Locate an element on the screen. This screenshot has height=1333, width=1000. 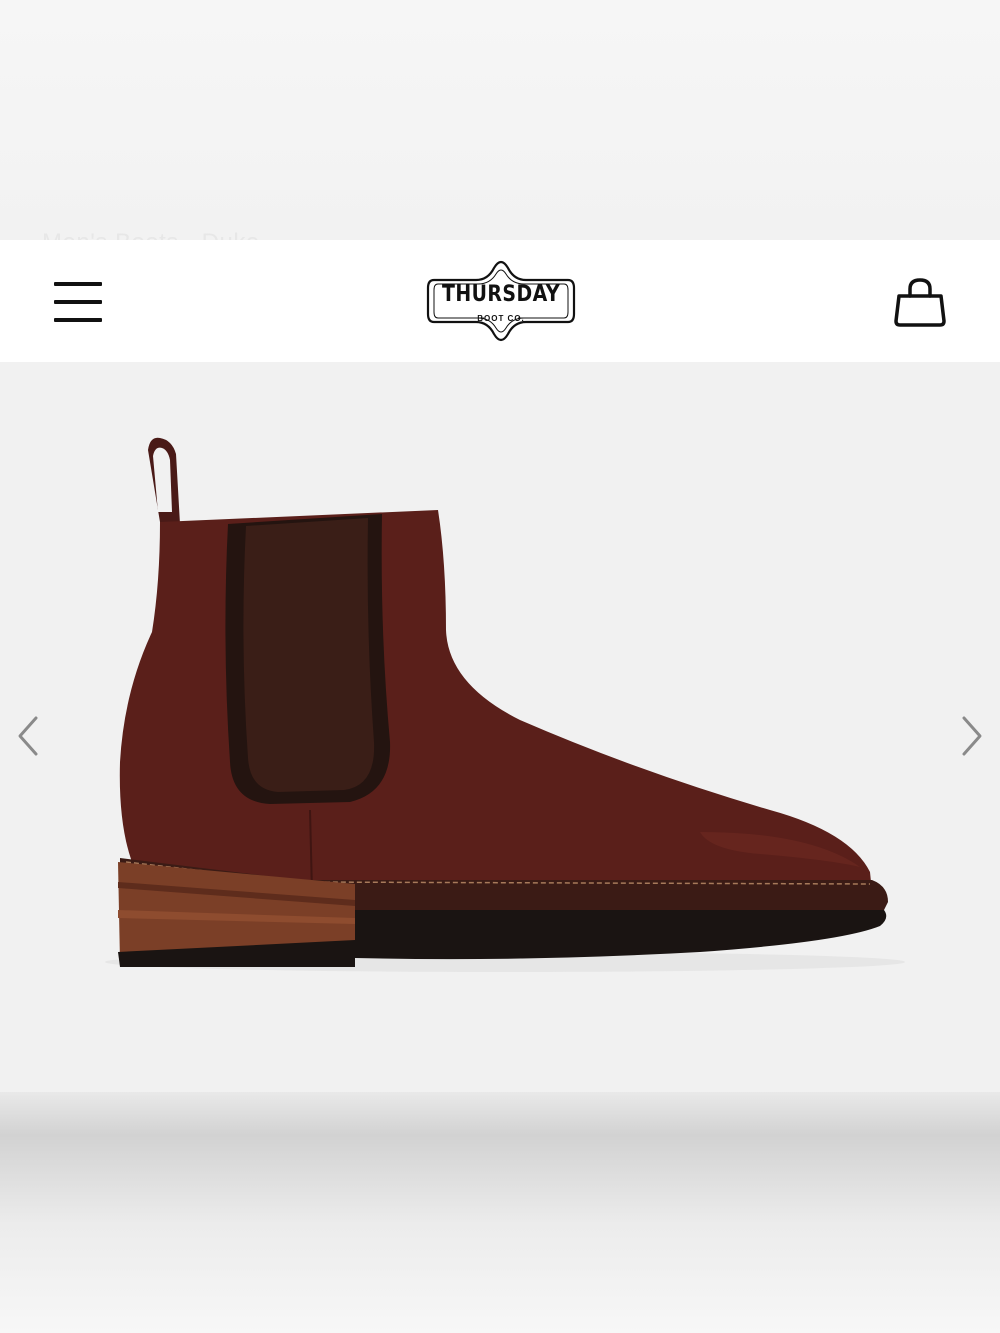
hamburger-menu-icon is located at coordinates (78, 284).